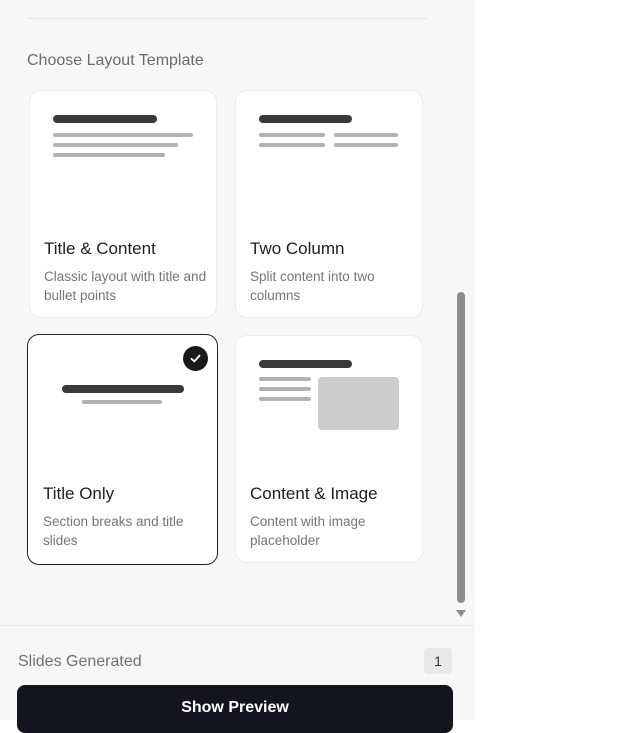  I want to click on divider, so click(227, 18).